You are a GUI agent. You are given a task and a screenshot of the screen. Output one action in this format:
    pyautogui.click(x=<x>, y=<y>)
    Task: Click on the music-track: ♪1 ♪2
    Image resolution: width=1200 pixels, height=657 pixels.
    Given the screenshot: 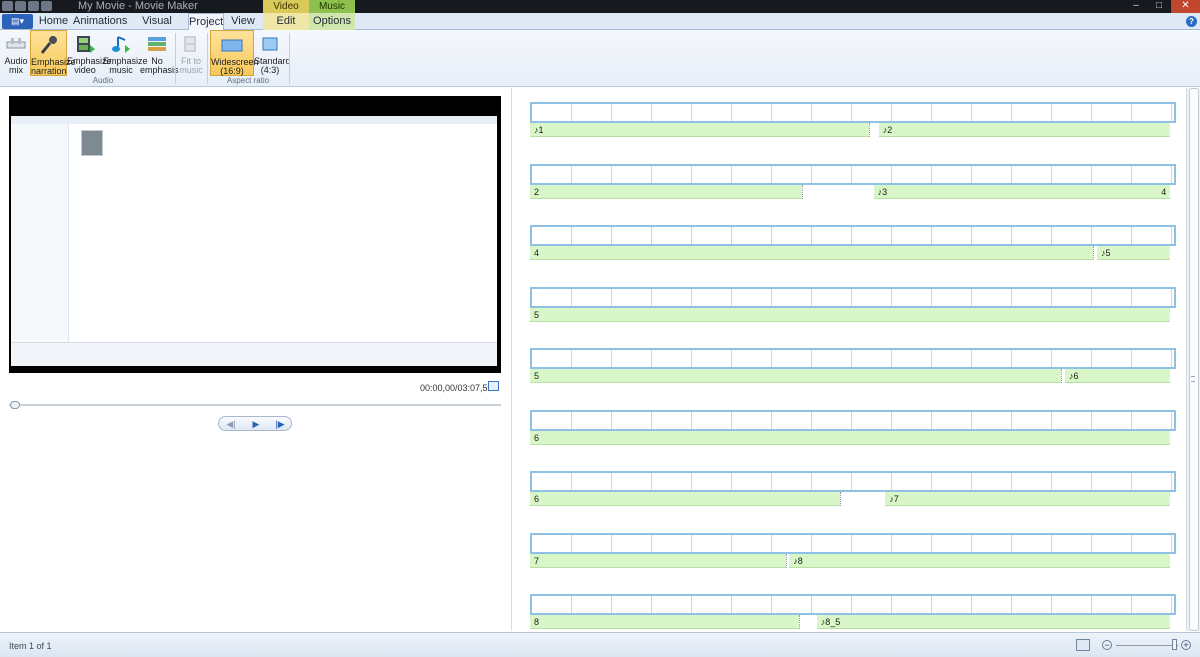 What is the action you would take?
    pyautogui.click(x=850, y=130)
    